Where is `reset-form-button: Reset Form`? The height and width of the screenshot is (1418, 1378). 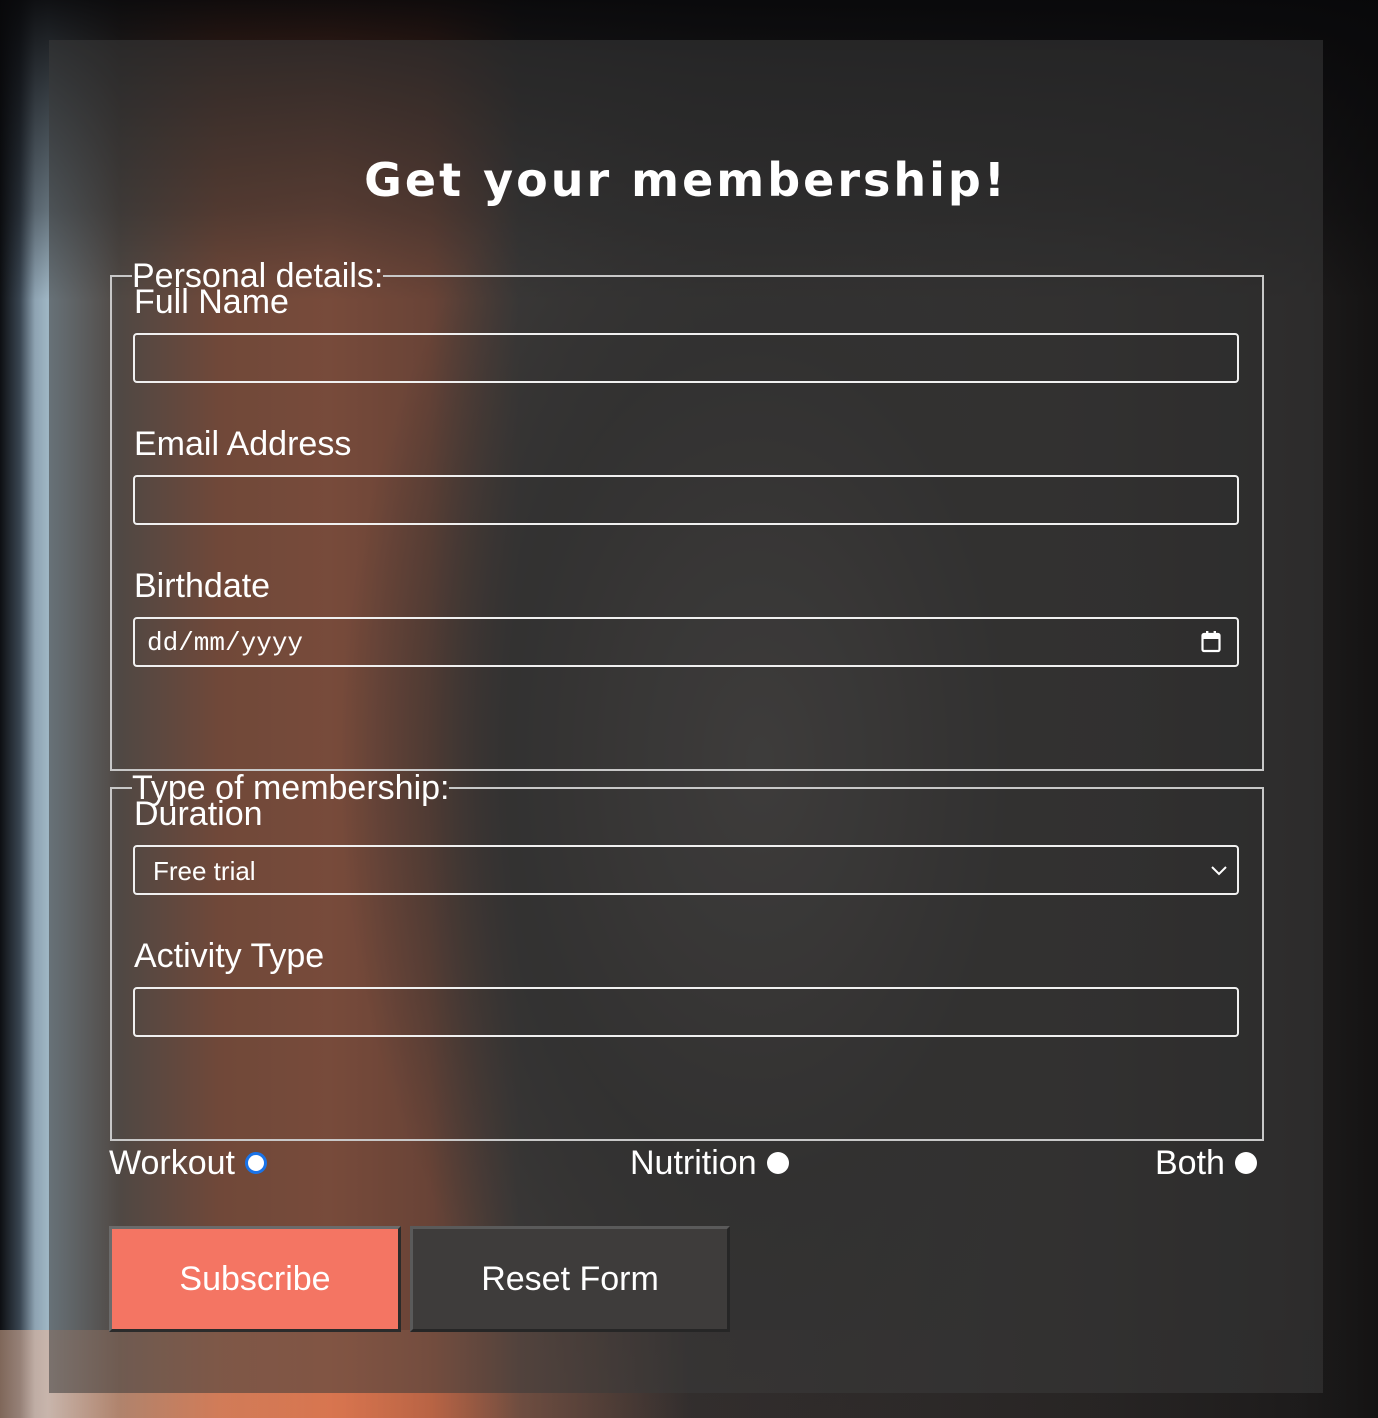 reset-form-button: Reset Form is located at coordinates (570, 1279).